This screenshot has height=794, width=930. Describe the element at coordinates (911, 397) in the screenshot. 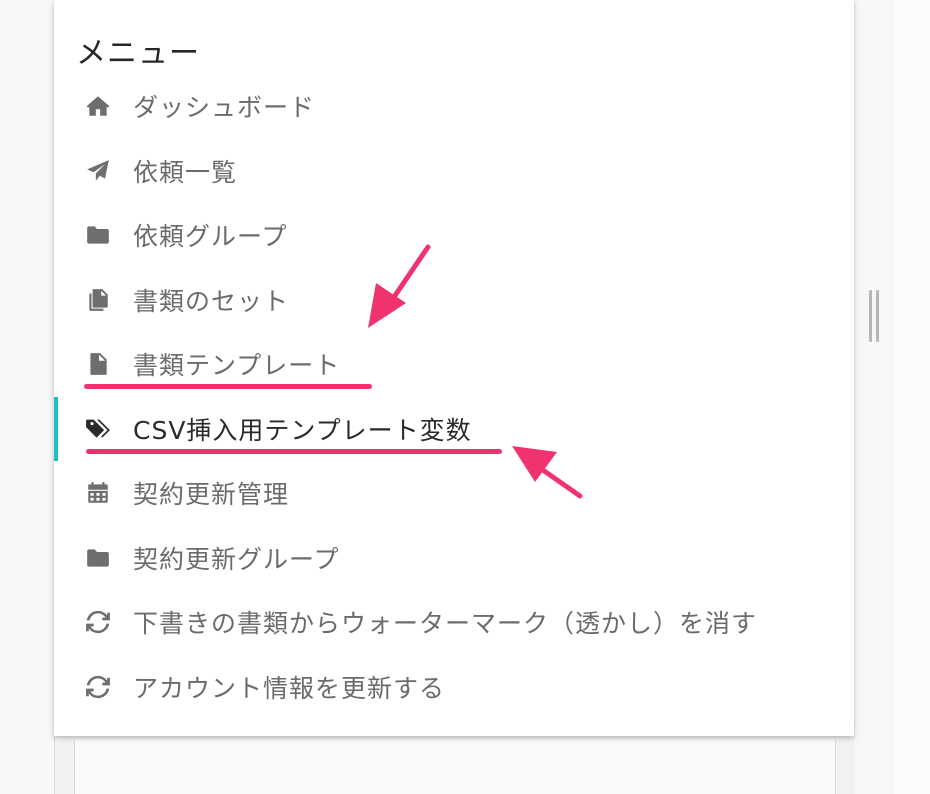

I see `background-right-strip` at that location.